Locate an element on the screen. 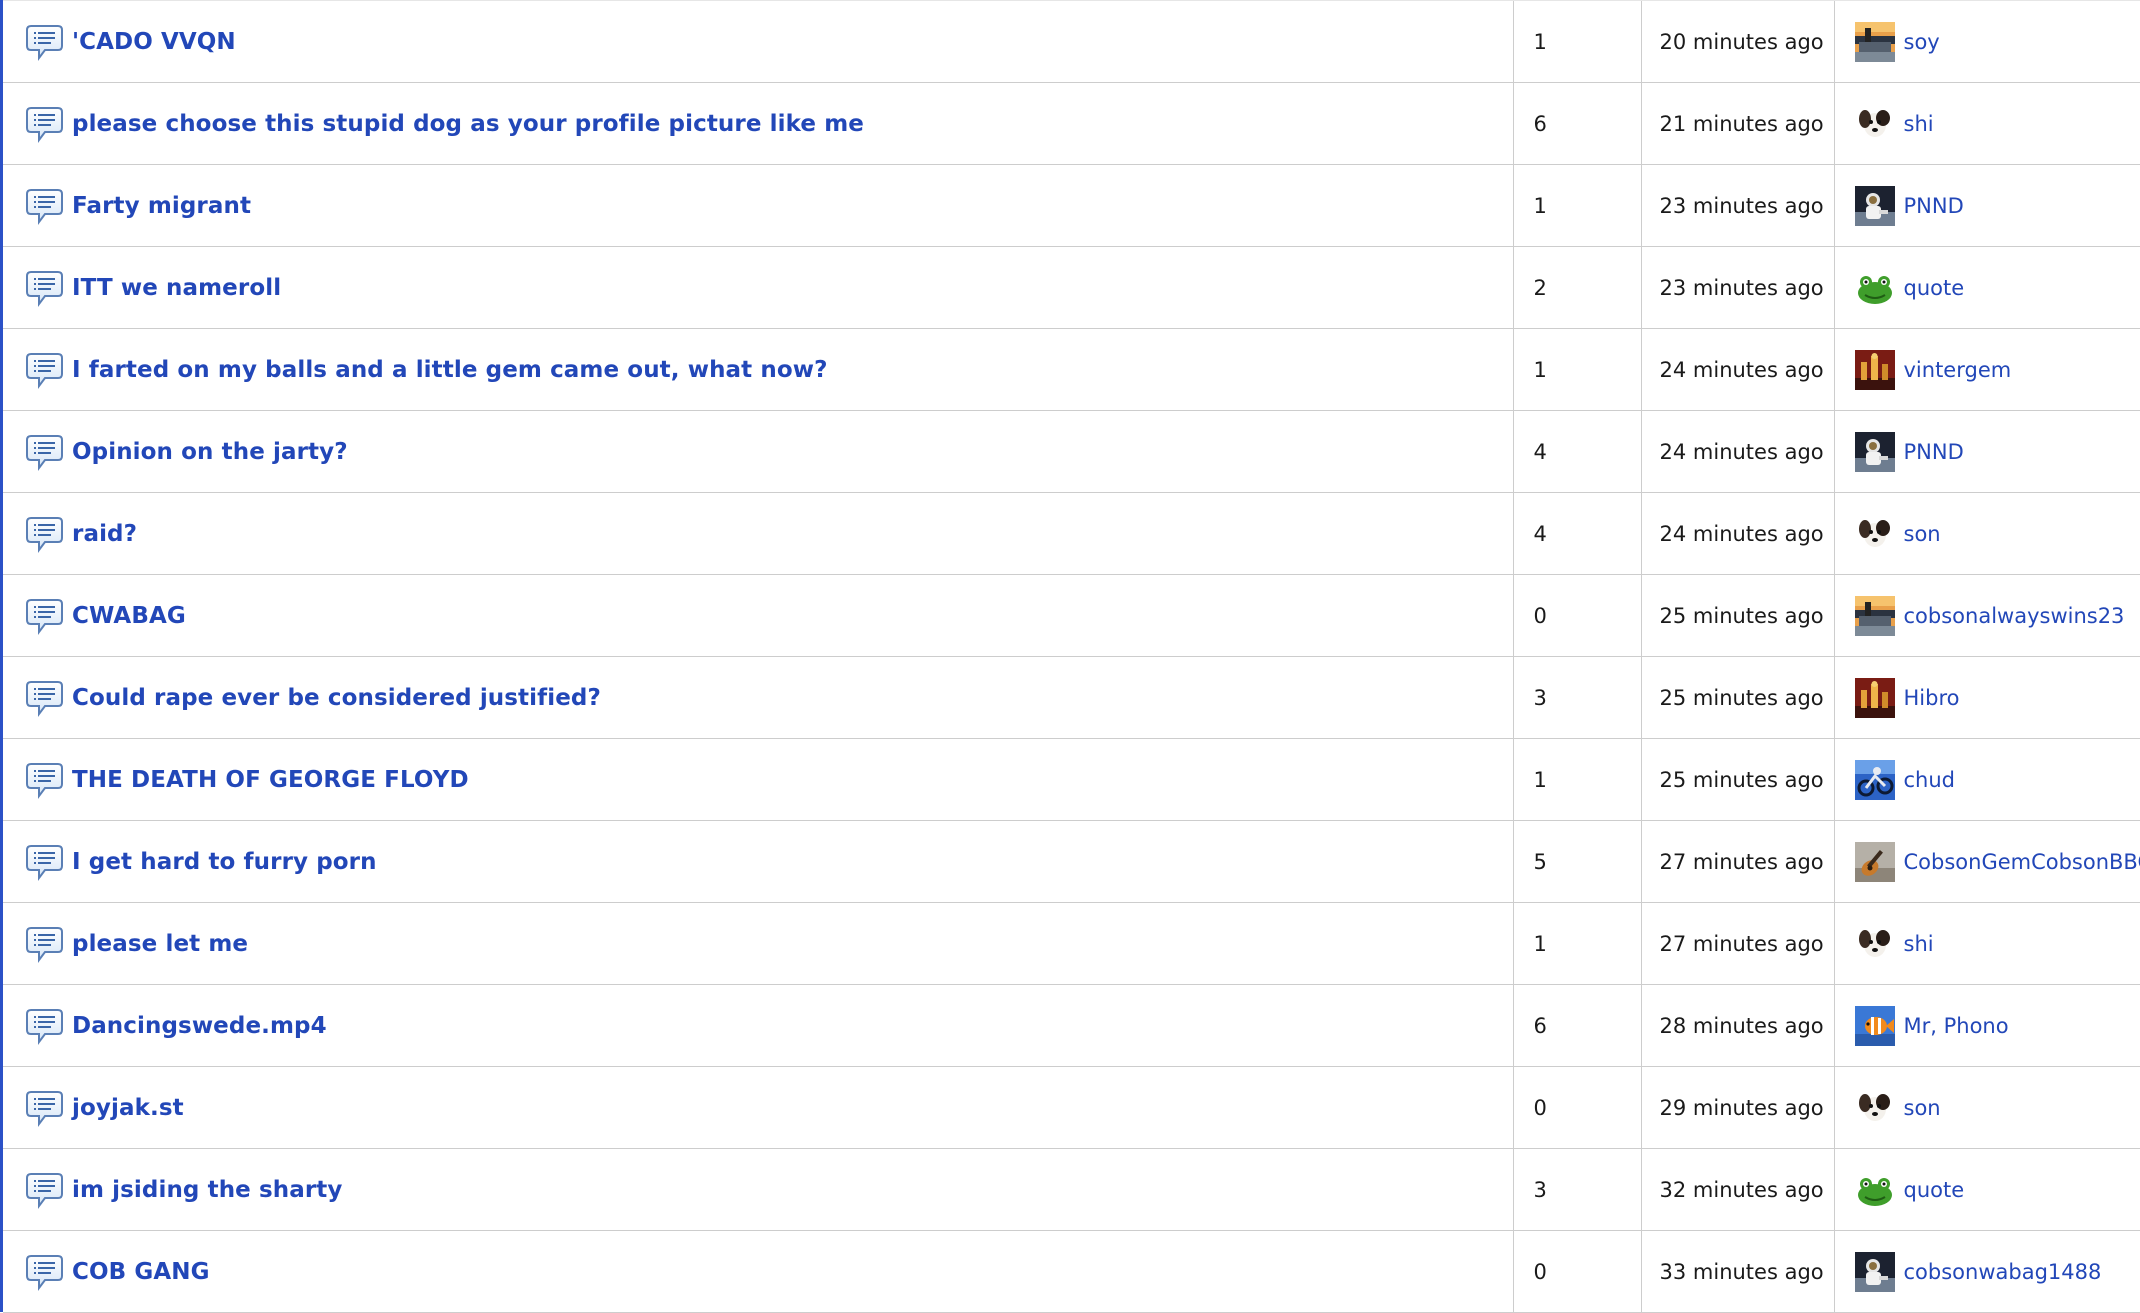 The height and width of the screenshot is (1313, 2140). author-link: CobsonGemCobsonBBC is located at coordinates (2022, 862).